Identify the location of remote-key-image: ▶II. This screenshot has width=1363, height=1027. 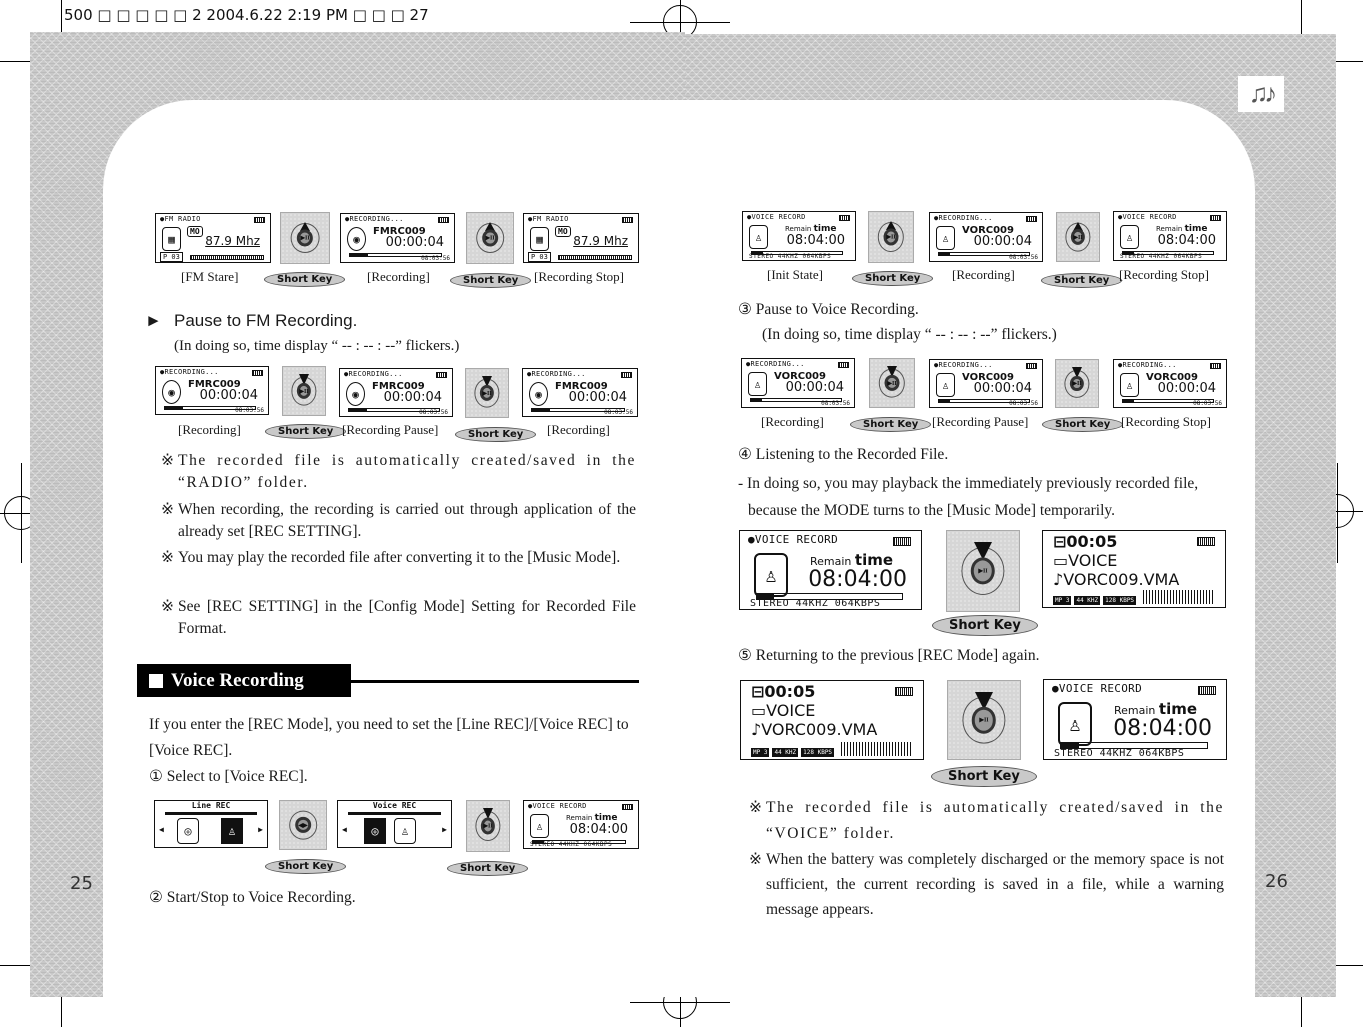
(1078, 237).